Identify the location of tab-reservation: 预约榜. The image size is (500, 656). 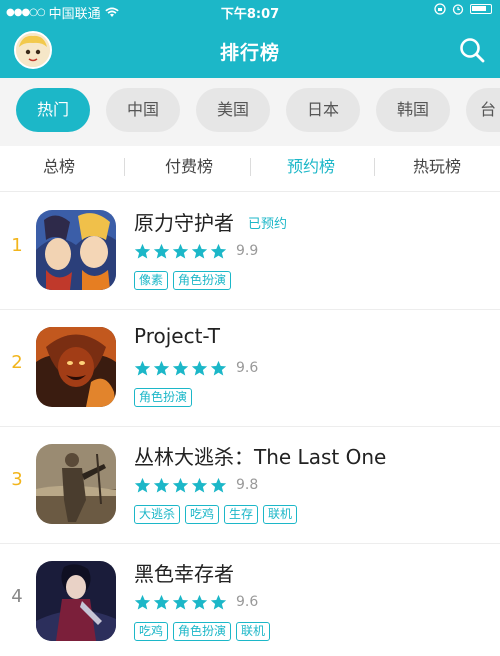
(311, 169).